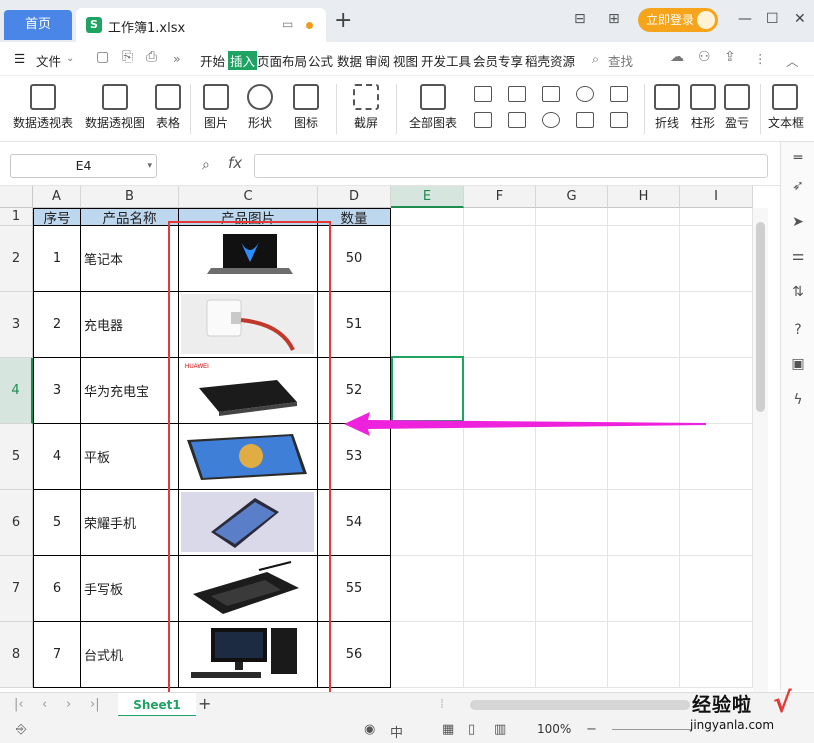  Describe the element at coordinates (343, 21) in the screenshot. I see `new-tab-button: +` at that location.